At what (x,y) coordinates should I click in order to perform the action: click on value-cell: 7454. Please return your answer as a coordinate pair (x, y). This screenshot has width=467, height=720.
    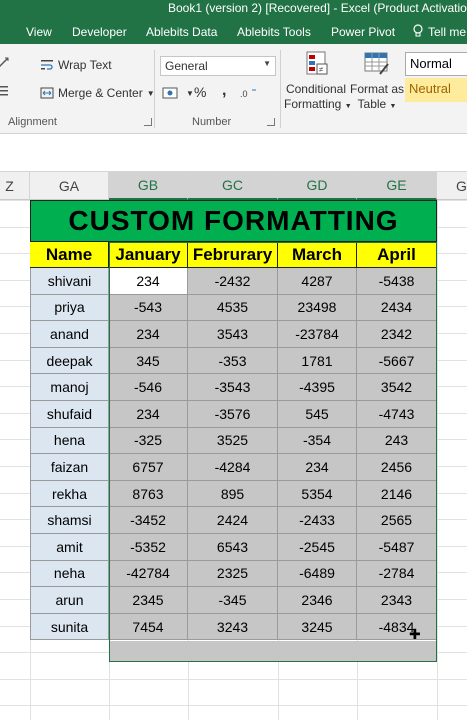
    Looking at the image, I should click on (148, 627).